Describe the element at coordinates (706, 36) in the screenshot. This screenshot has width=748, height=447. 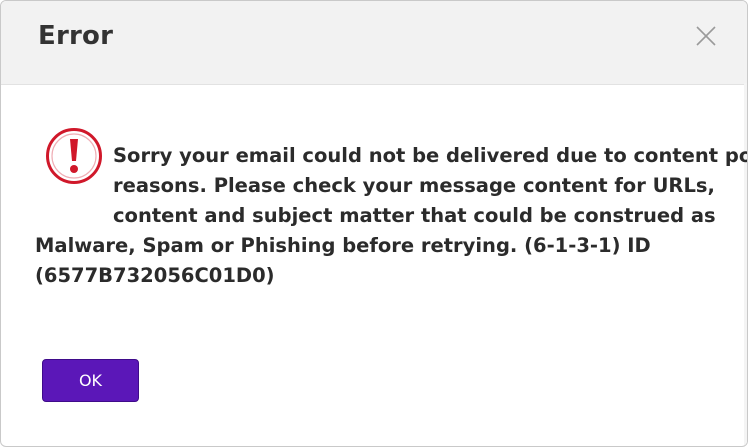
I see `close-icon` at that location.